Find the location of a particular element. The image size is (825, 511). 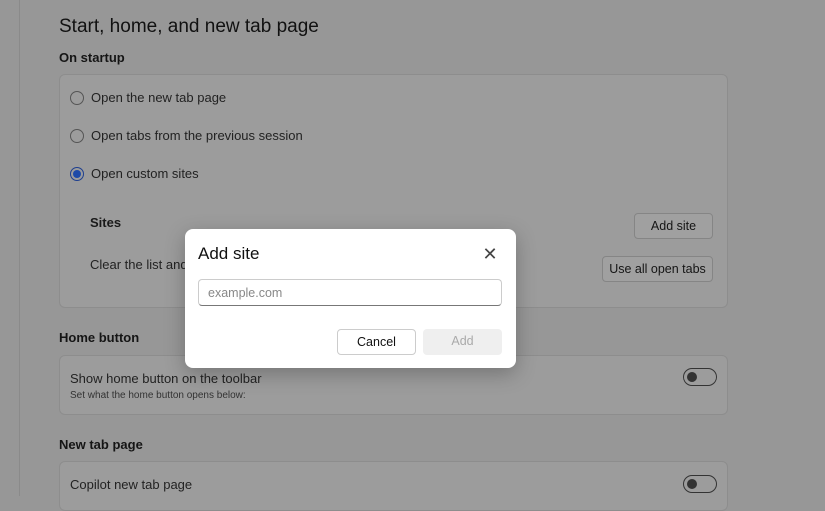

home-toggle-label: Show home button on the toolbar is located at coordinates (166, 378).